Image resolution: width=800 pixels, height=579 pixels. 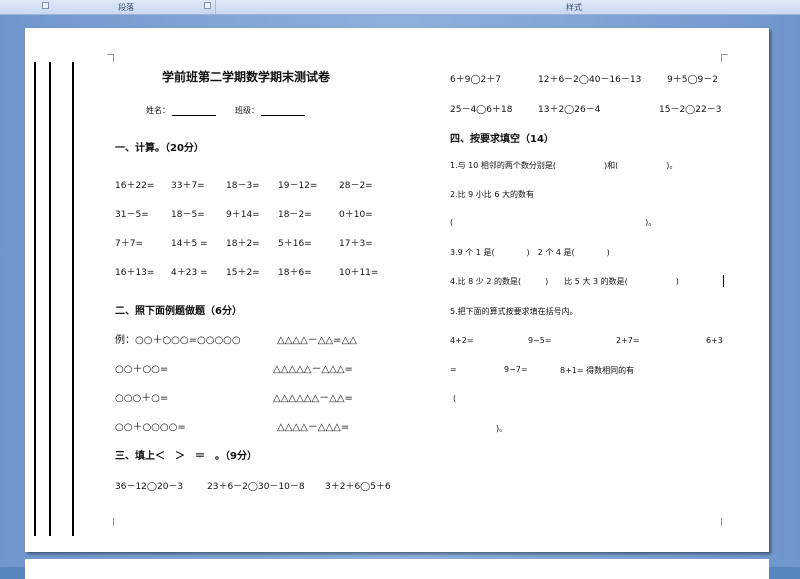 What do you see at coordinates (397, 569) in the screenshot?
I see `next-document-page` at bounding box center [397, 569].